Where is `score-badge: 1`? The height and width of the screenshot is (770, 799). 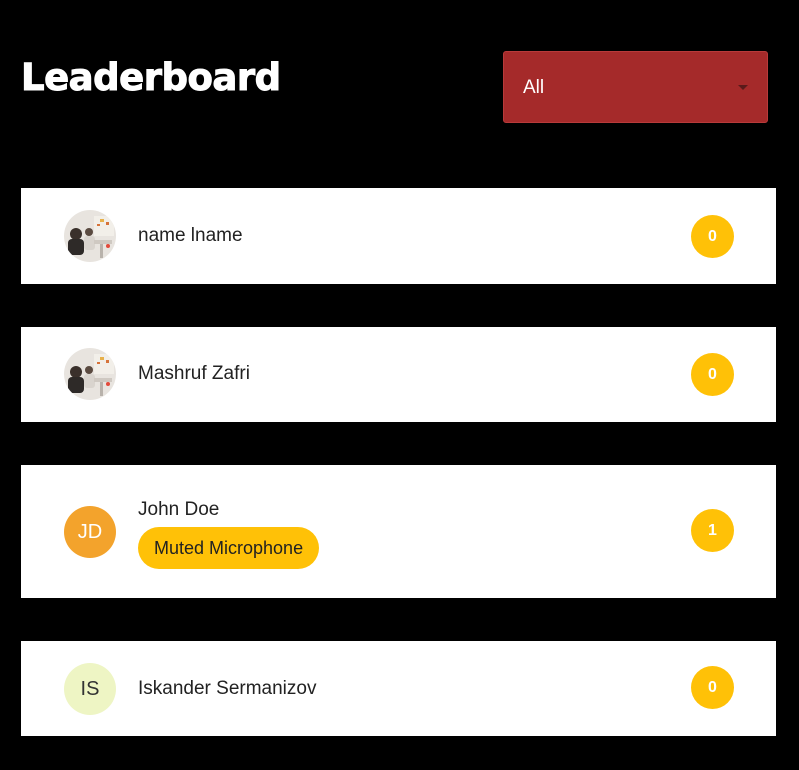
score-badge: 1 is located at coordinates (712, 530).